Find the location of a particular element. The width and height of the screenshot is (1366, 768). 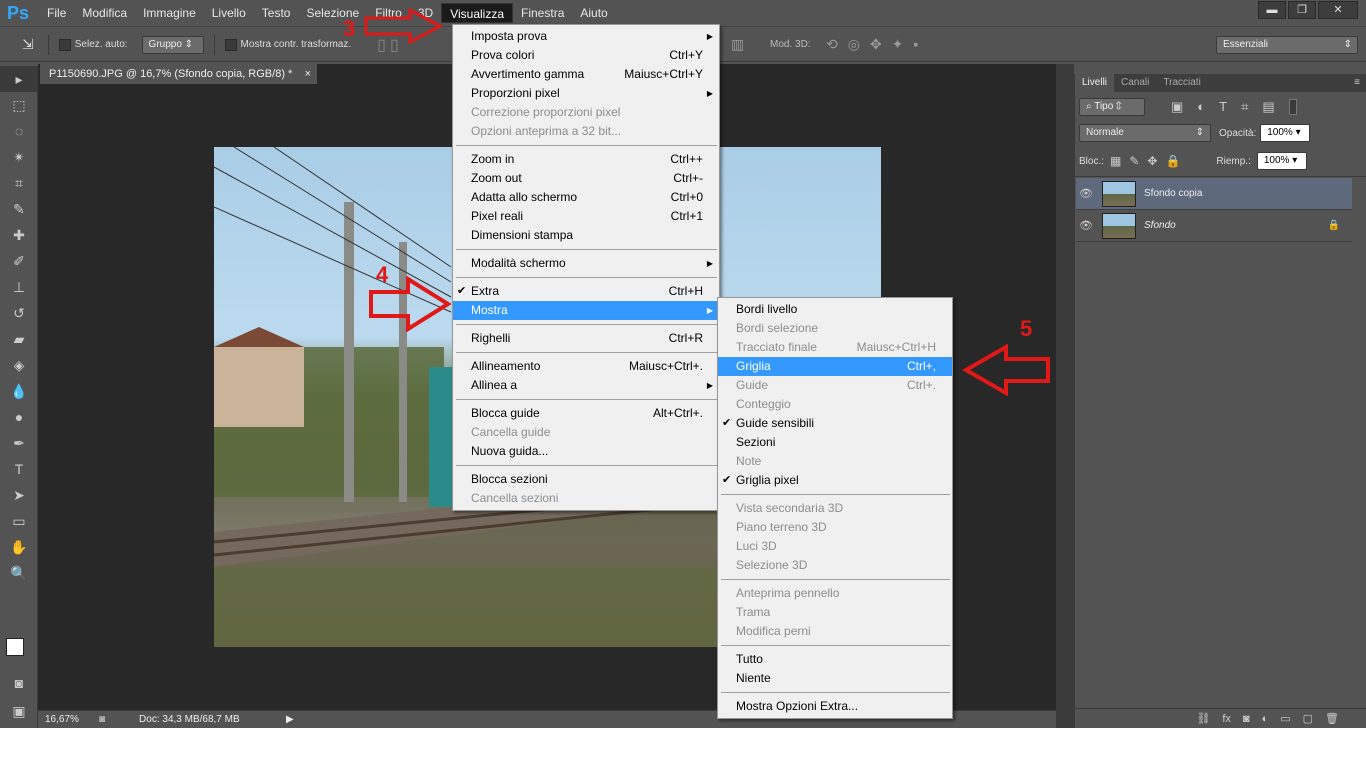

zoom-tool-icon: 🔍 is located at coordinates (19, 573).